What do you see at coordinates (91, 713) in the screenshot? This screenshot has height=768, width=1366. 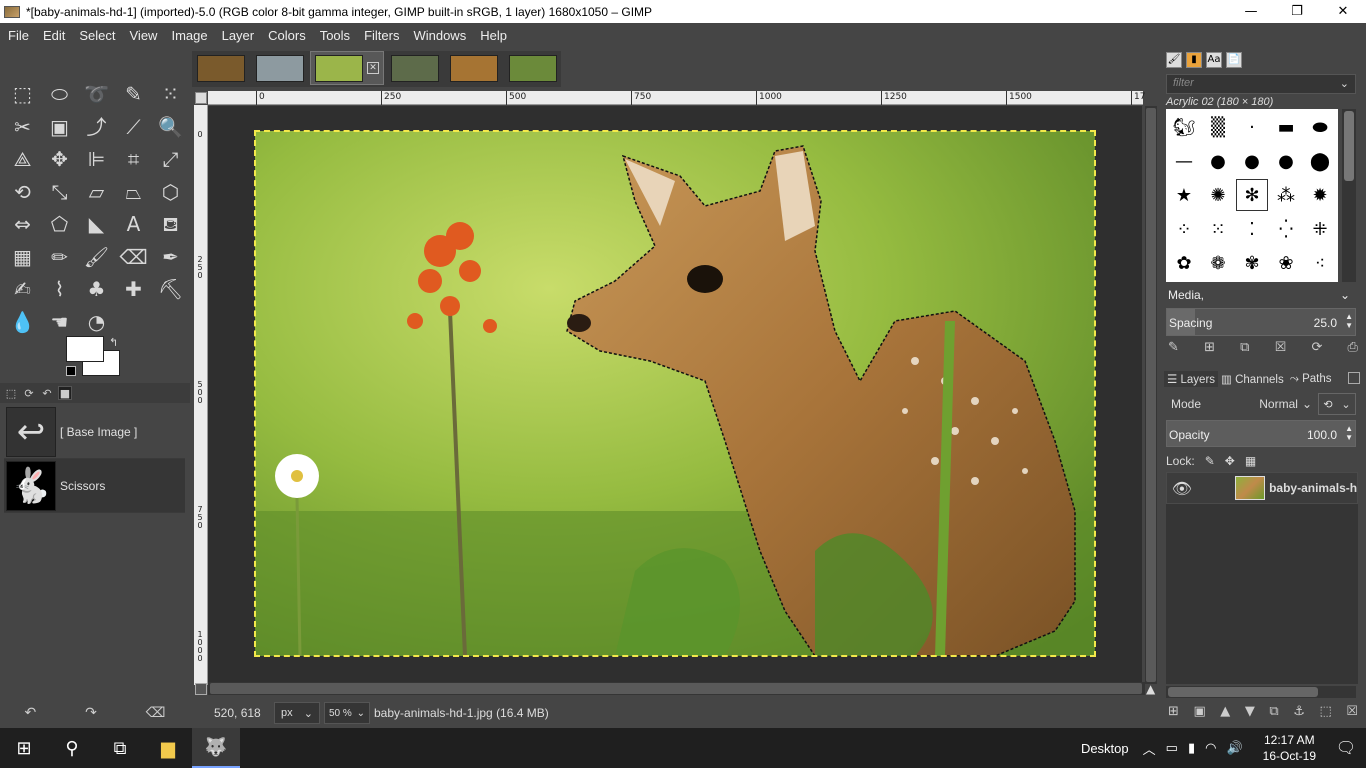 I see `redo-icon: ↷` at bounding box center [91, 713].